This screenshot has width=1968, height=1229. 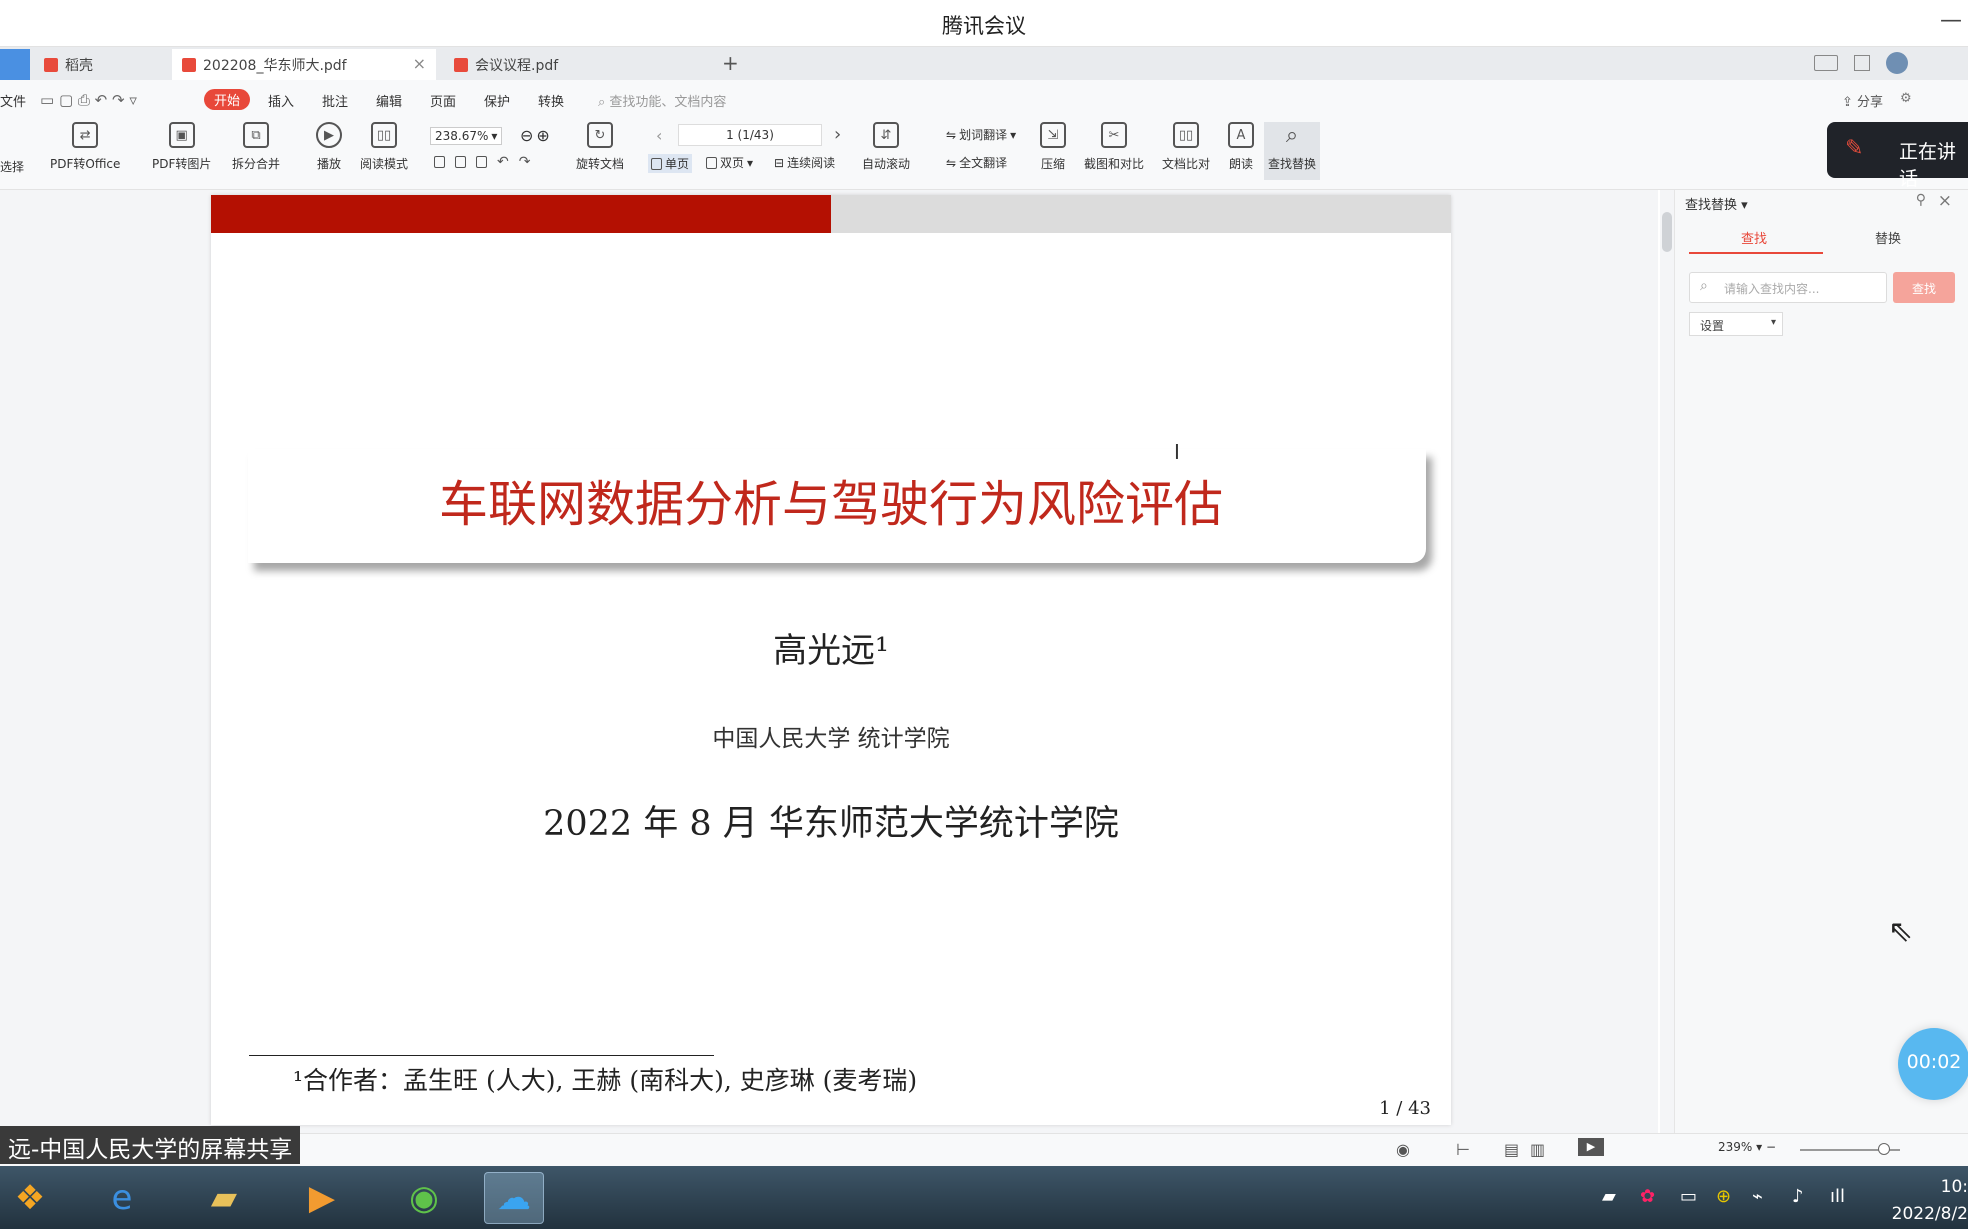 I want to click on system-clock: 10: 2022/8/2, so click(x=1930, y=1201).